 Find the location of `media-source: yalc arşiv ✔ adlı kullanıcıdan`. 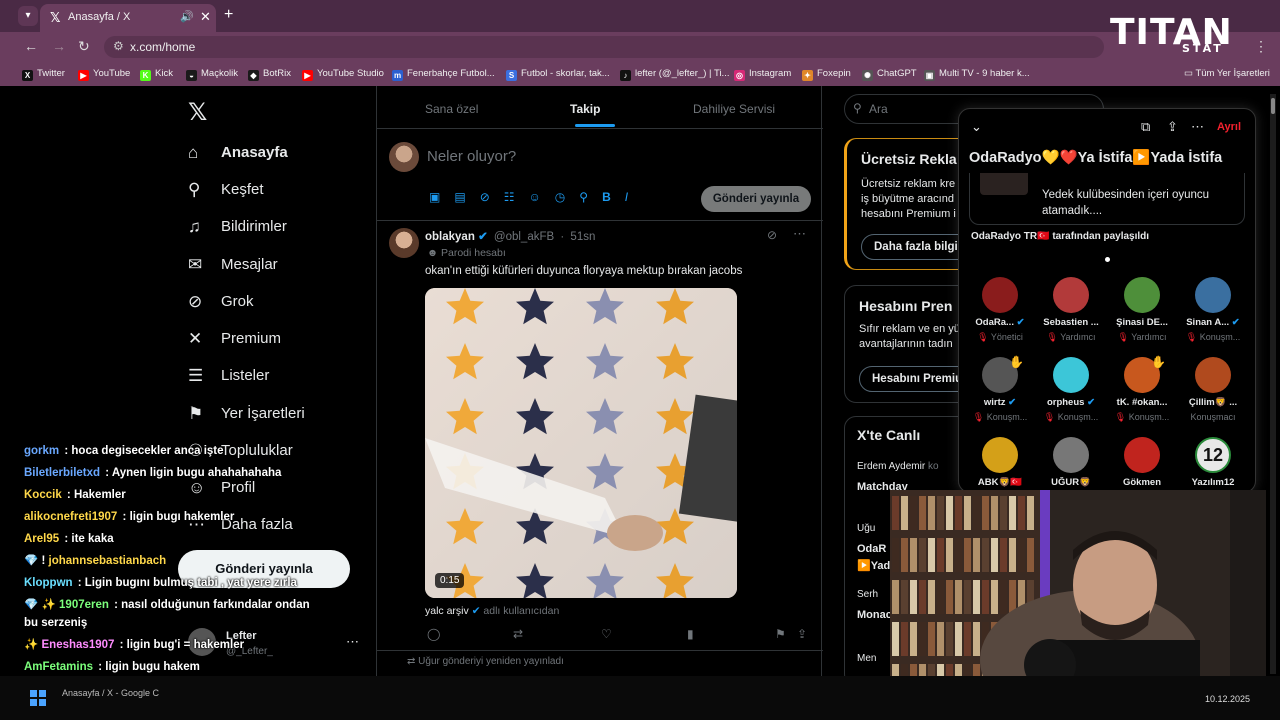

media-source: yalc arşiv ✔ adlı kullanıcıdan is located at coordinates (492, 611).